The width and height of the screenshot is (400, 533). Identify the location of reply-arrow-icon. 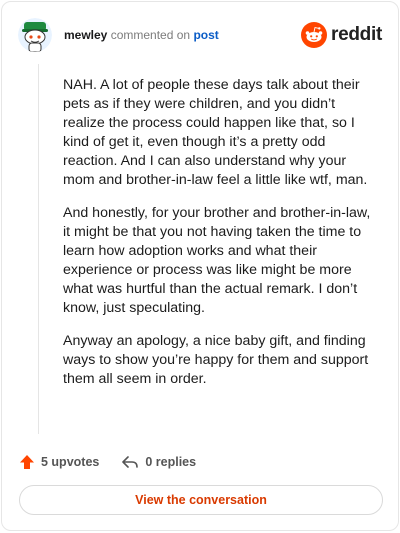
(130, 462).